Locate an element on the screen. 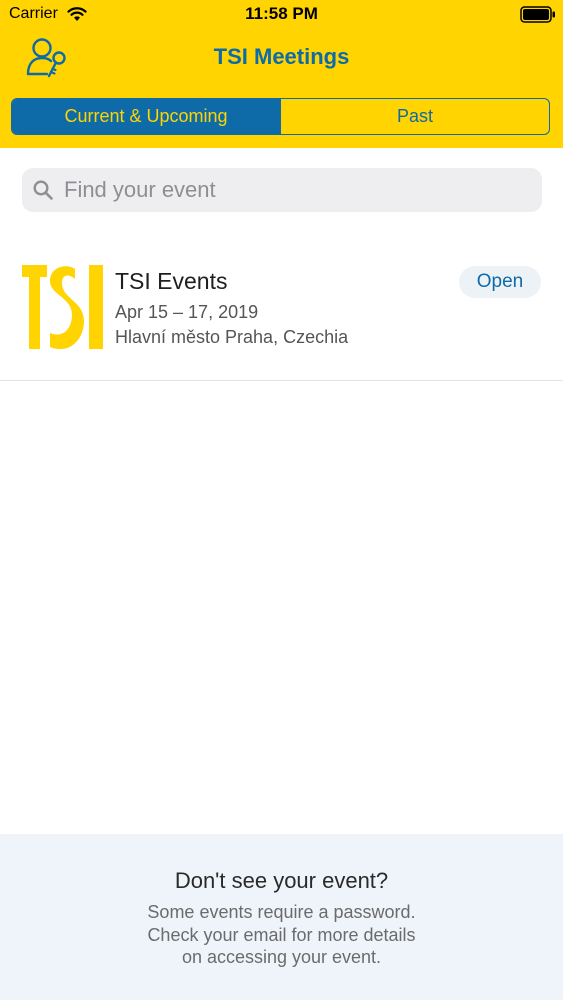 This screenshot has width=563, height=1000. battery-icon is located at coordinates (537, 14).